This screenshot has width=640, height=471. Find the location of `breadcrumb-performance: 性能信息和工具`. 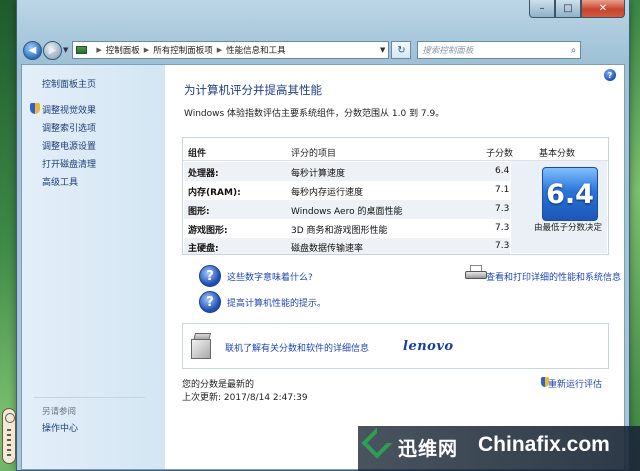

breadcrumb-performance: 性能信息和工具 is located at coordinates (256, 50).